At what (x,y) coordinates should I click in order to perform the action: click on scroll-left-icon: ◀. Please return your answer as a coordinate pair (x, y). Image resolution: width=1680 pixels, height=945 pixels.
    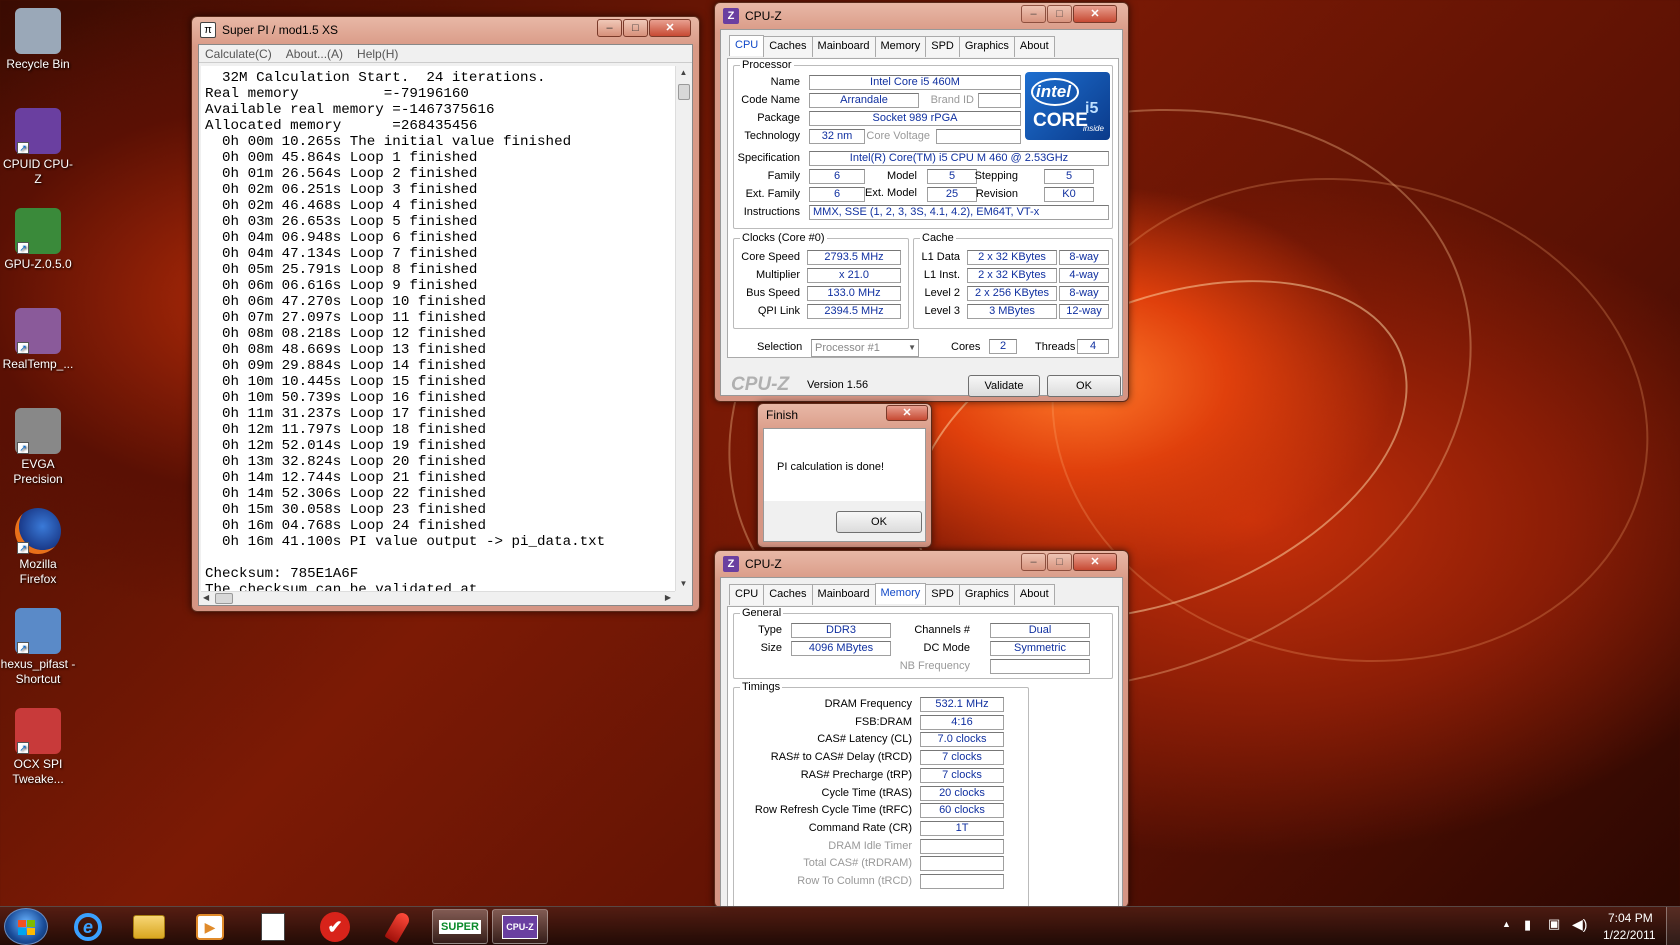
    Looking at the image, I should click on (206, 597).